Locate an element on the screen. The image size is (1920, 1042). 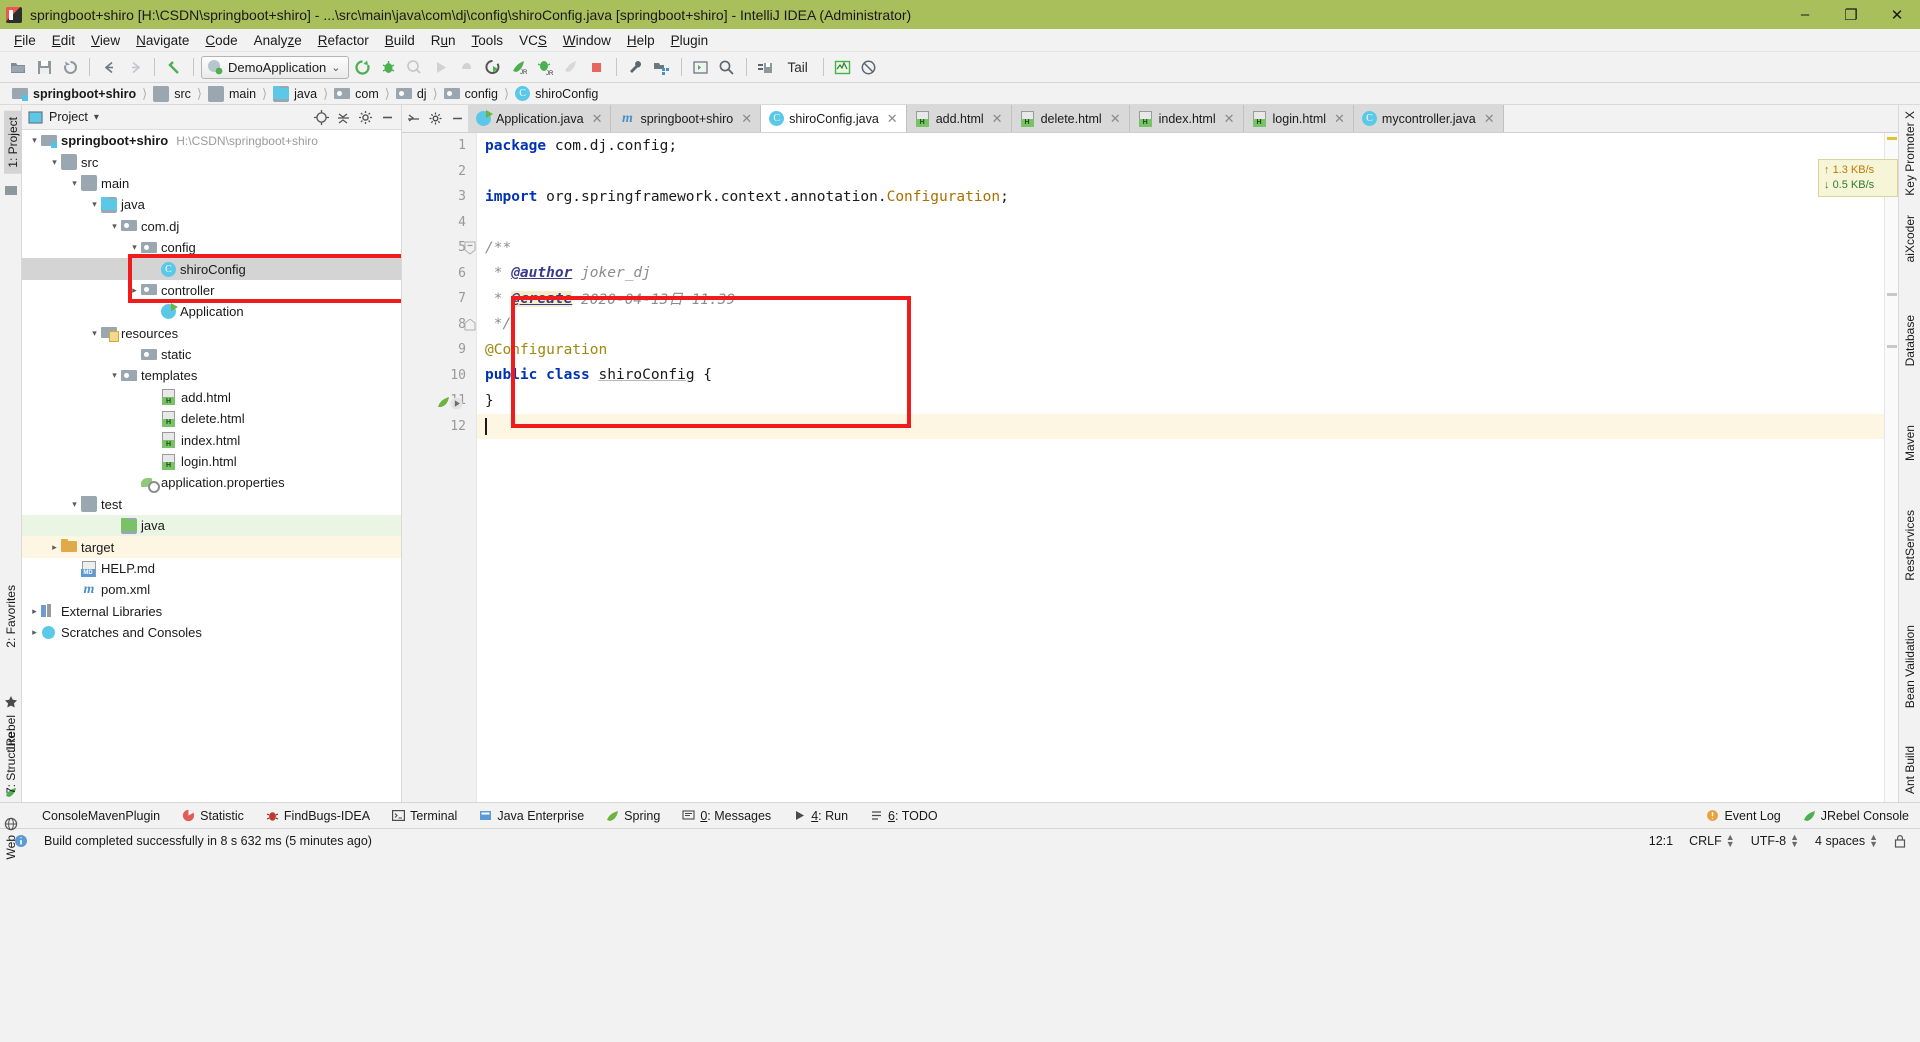
editor-tab-mycontroller-java: C mycontroller.java ✕ is located at coordinates (1428, 118).